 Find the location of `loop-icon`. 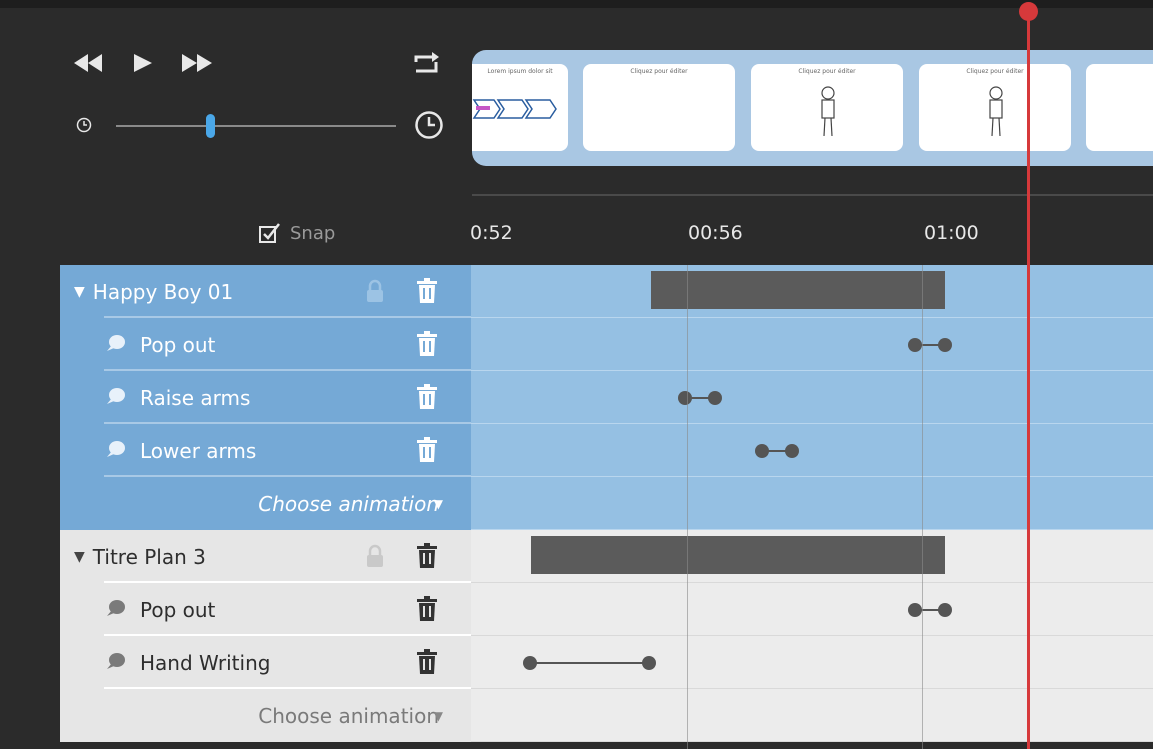

loop-icon is located at coordinates (426, 64).